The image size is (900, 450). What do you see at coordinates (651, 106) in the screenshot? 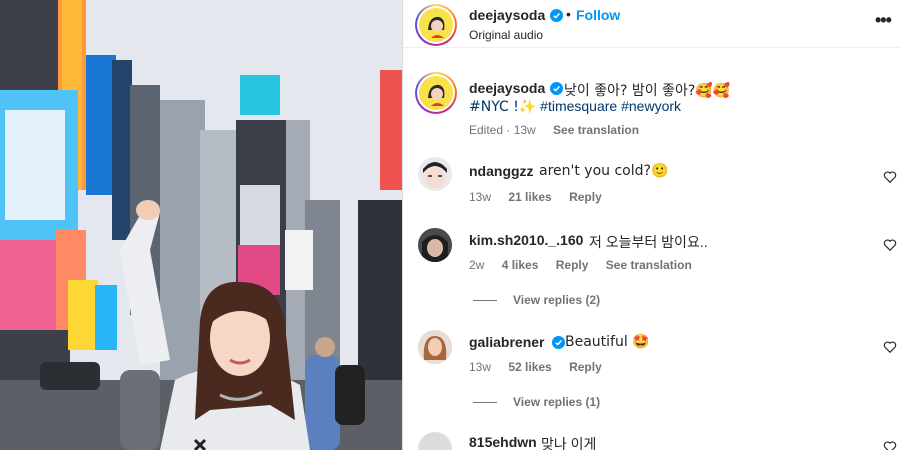
I see `hashtag-newyork: #newyork` at bounding box center [651, 106].